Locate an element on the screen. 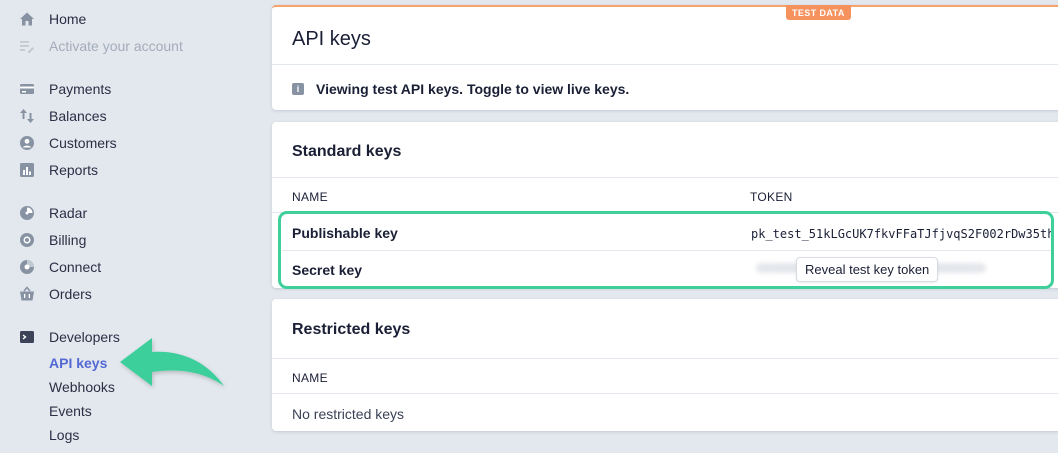 The width and height of the screenshot is (1058, 453). sidebar-item-billing: Billing is located at coordinates (52, 240).